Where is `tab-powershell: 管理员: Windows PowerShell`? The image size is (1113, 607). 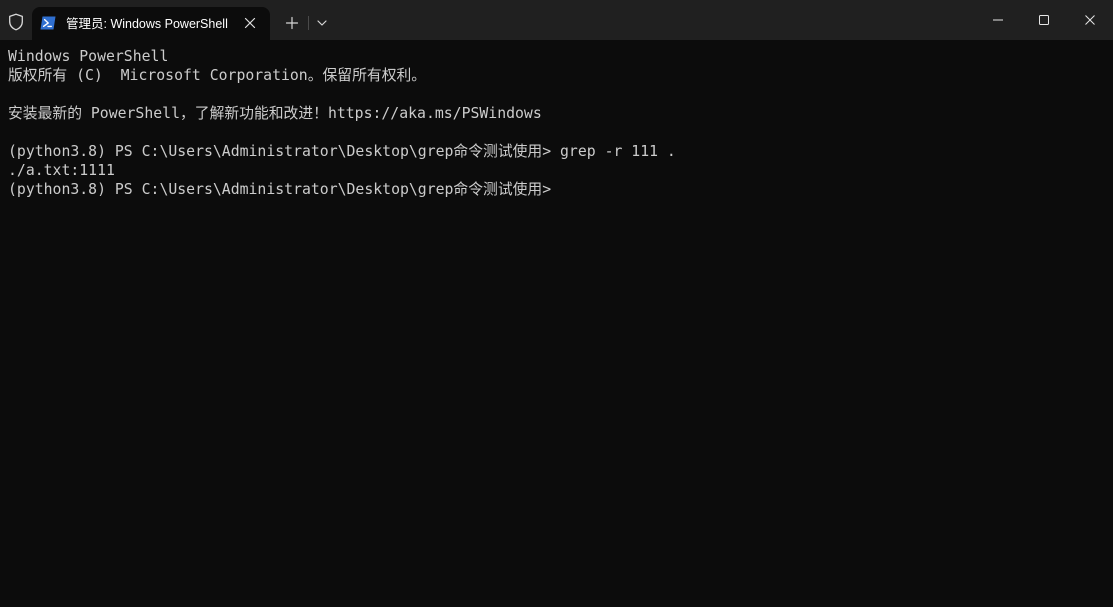
tab-powershell: 管理员: Windows PowerShell is located at coordinates (151, 23).